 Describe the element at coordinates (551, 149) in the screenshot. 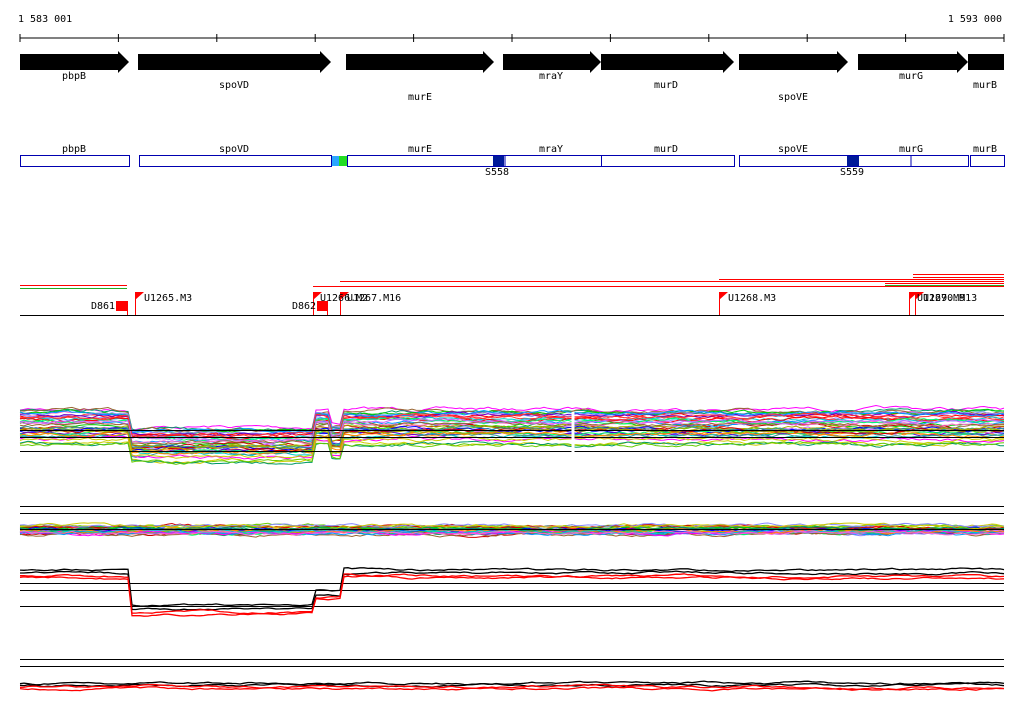

I see `box-label-mraY: mraY` at that location.